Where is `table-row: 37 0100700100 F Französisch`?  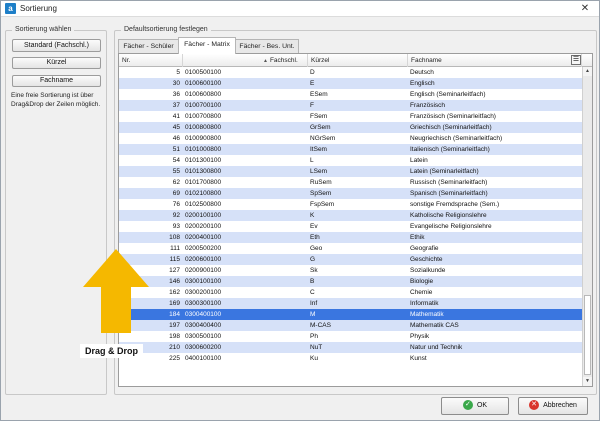 table-row: 37 0100700100 F Französisch is located at coordinates (350, 105).